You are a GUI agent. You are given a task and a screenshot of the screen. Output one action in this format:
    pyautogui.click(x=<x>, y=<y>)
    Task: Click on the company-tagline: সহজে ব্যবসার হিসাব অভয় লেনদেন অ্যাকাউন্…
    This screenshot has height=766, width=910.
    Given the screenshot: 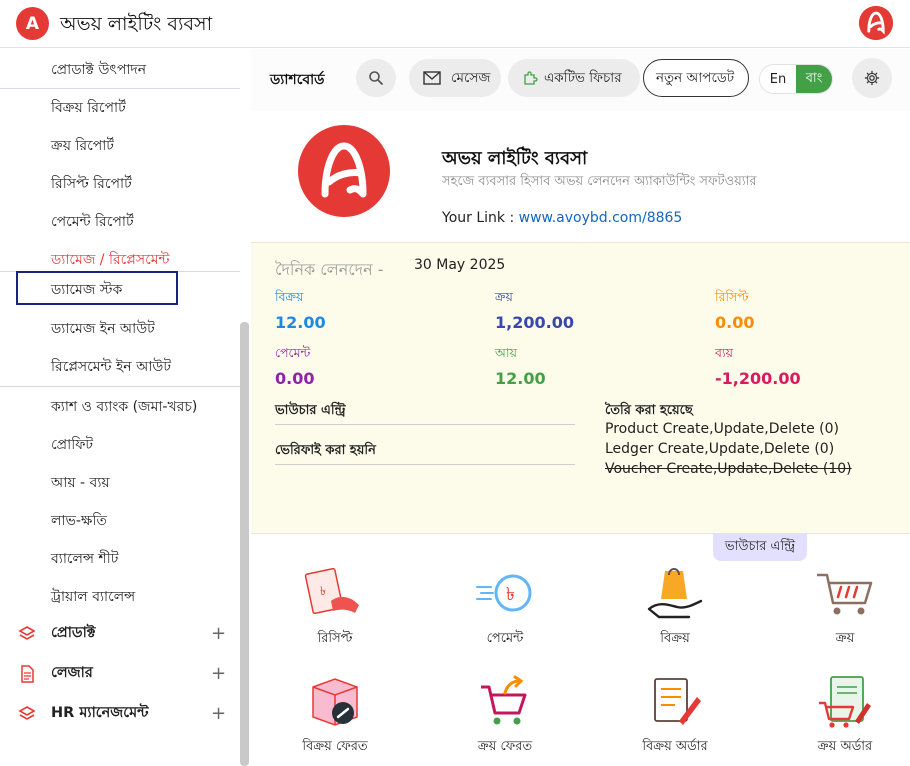 What is the action you would take?
    pyautogui.click(x=599, y=181)
    